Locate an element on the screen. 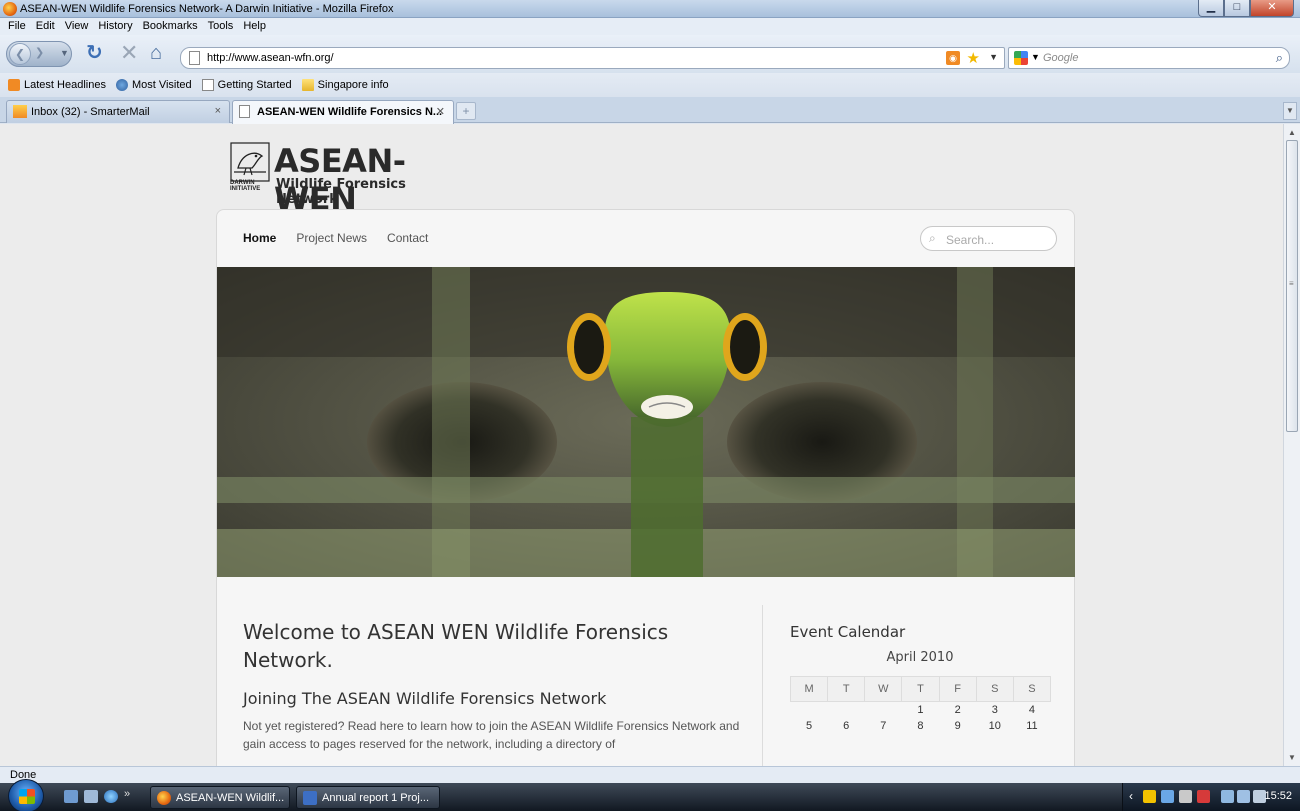  bookmark-most-visited: Most Visited is located at coordinates (155, 85).